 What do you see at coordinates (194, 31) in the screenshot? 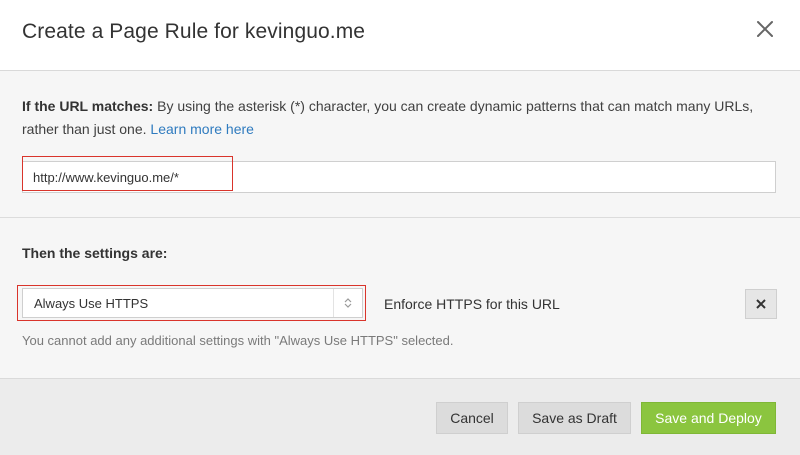
I see `modal-title: Create a Page Rule for kevinguo.me` at bounding box center [194, 31].